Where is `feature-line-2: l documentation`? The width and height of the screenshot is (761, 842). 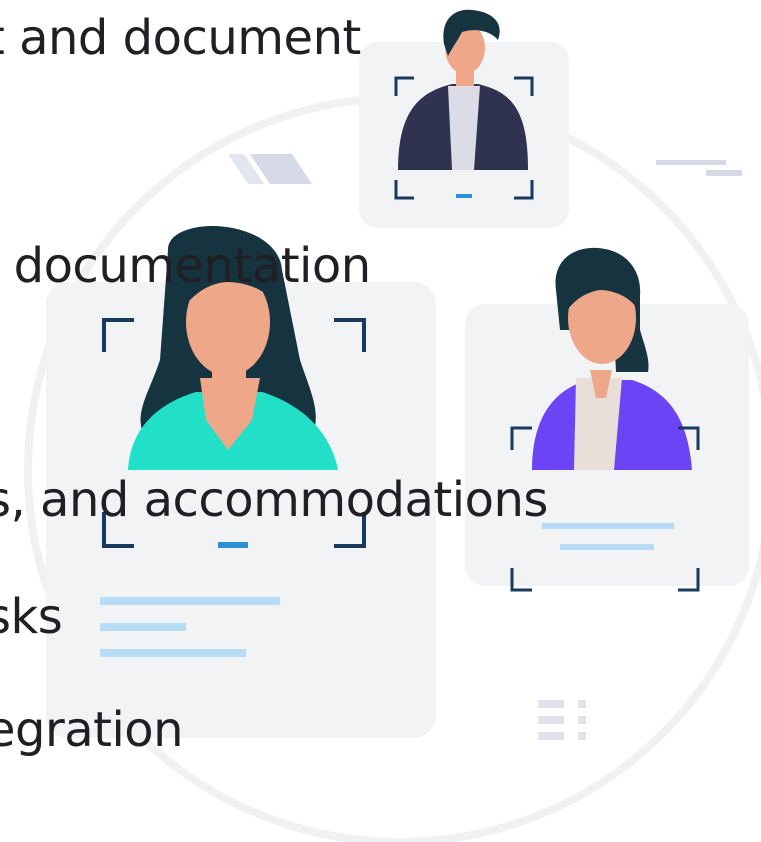
feature-line-2: l documentation is located at coordinates (185, 266).